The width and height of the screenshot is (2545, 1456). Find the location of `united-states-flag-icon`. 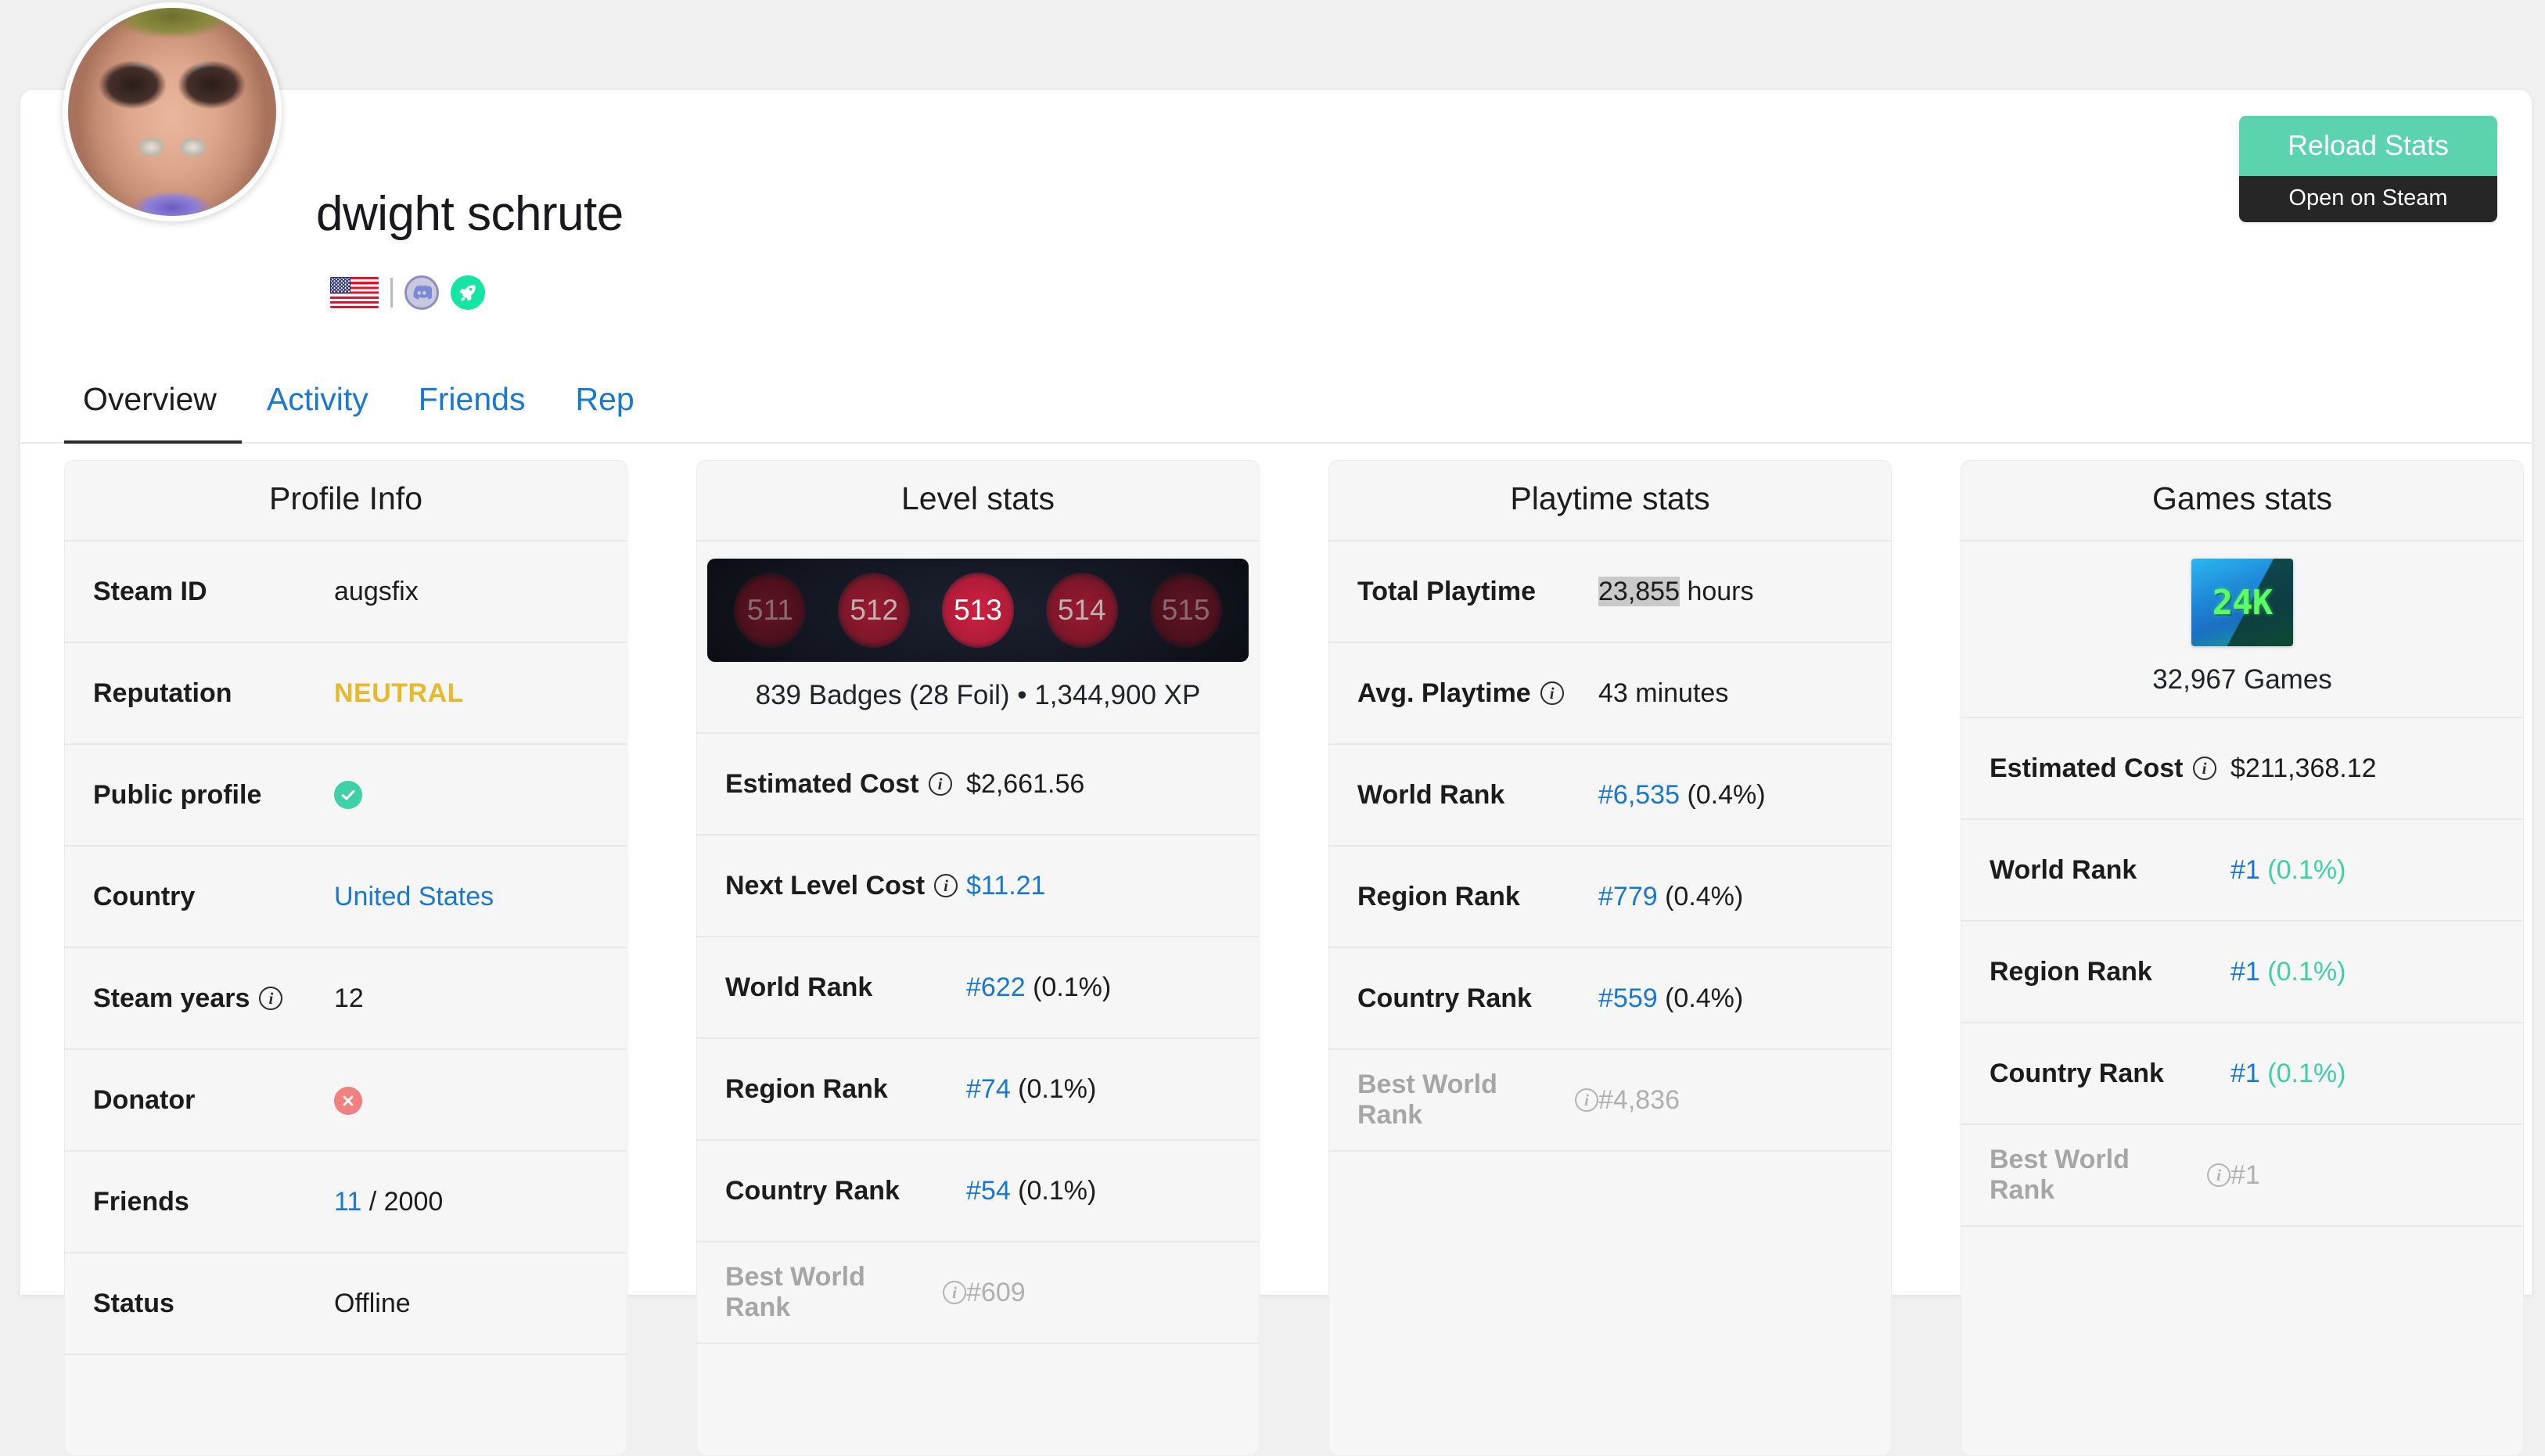

united-states-flag-icon is located at coordinates (355, 292).